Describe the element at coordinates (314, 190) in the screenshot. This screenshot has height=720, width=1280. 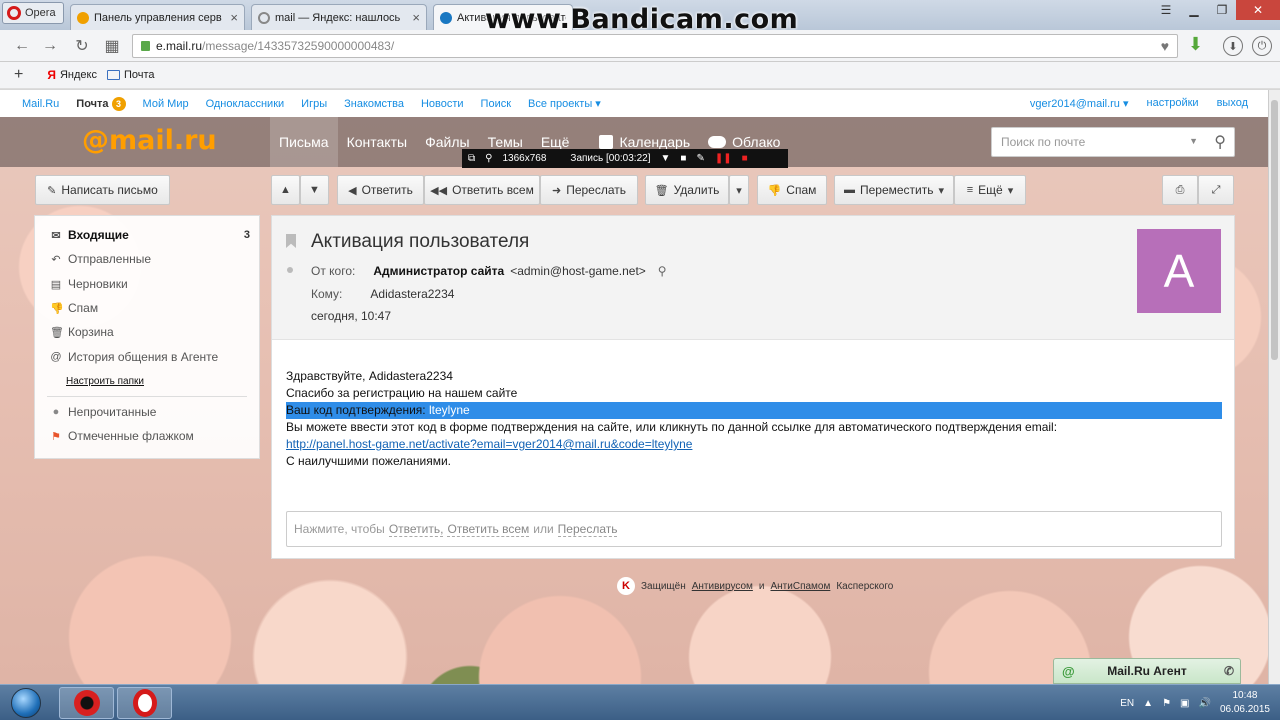
I see `next-message-button: ▼` at that location.